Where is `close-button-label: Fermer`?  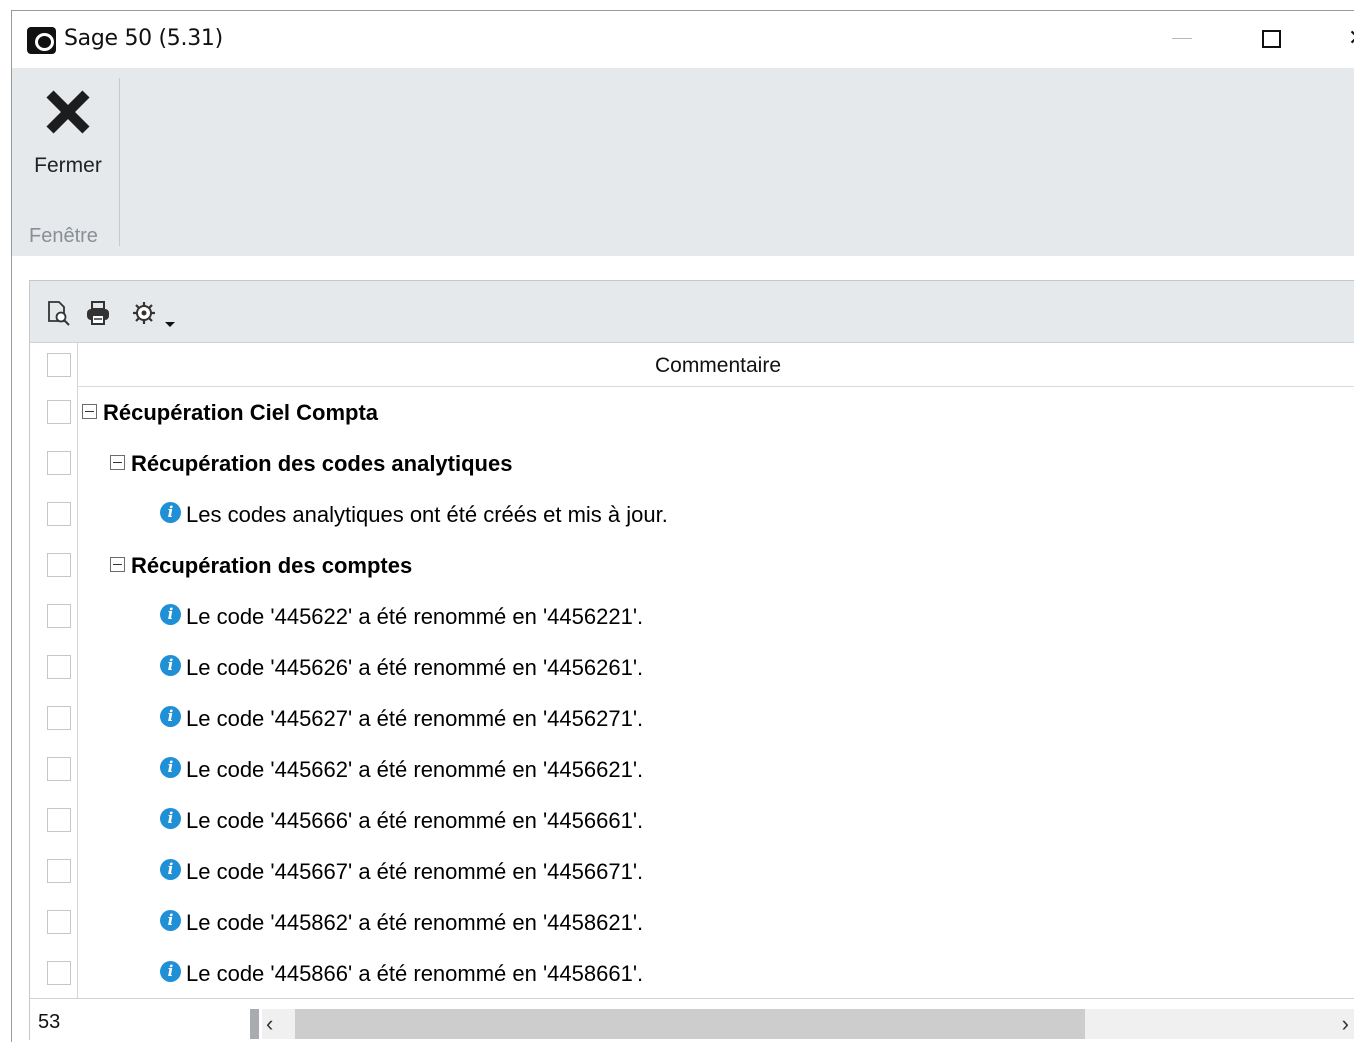 close-button-label: Fermer is located at coordinates (68, 165).